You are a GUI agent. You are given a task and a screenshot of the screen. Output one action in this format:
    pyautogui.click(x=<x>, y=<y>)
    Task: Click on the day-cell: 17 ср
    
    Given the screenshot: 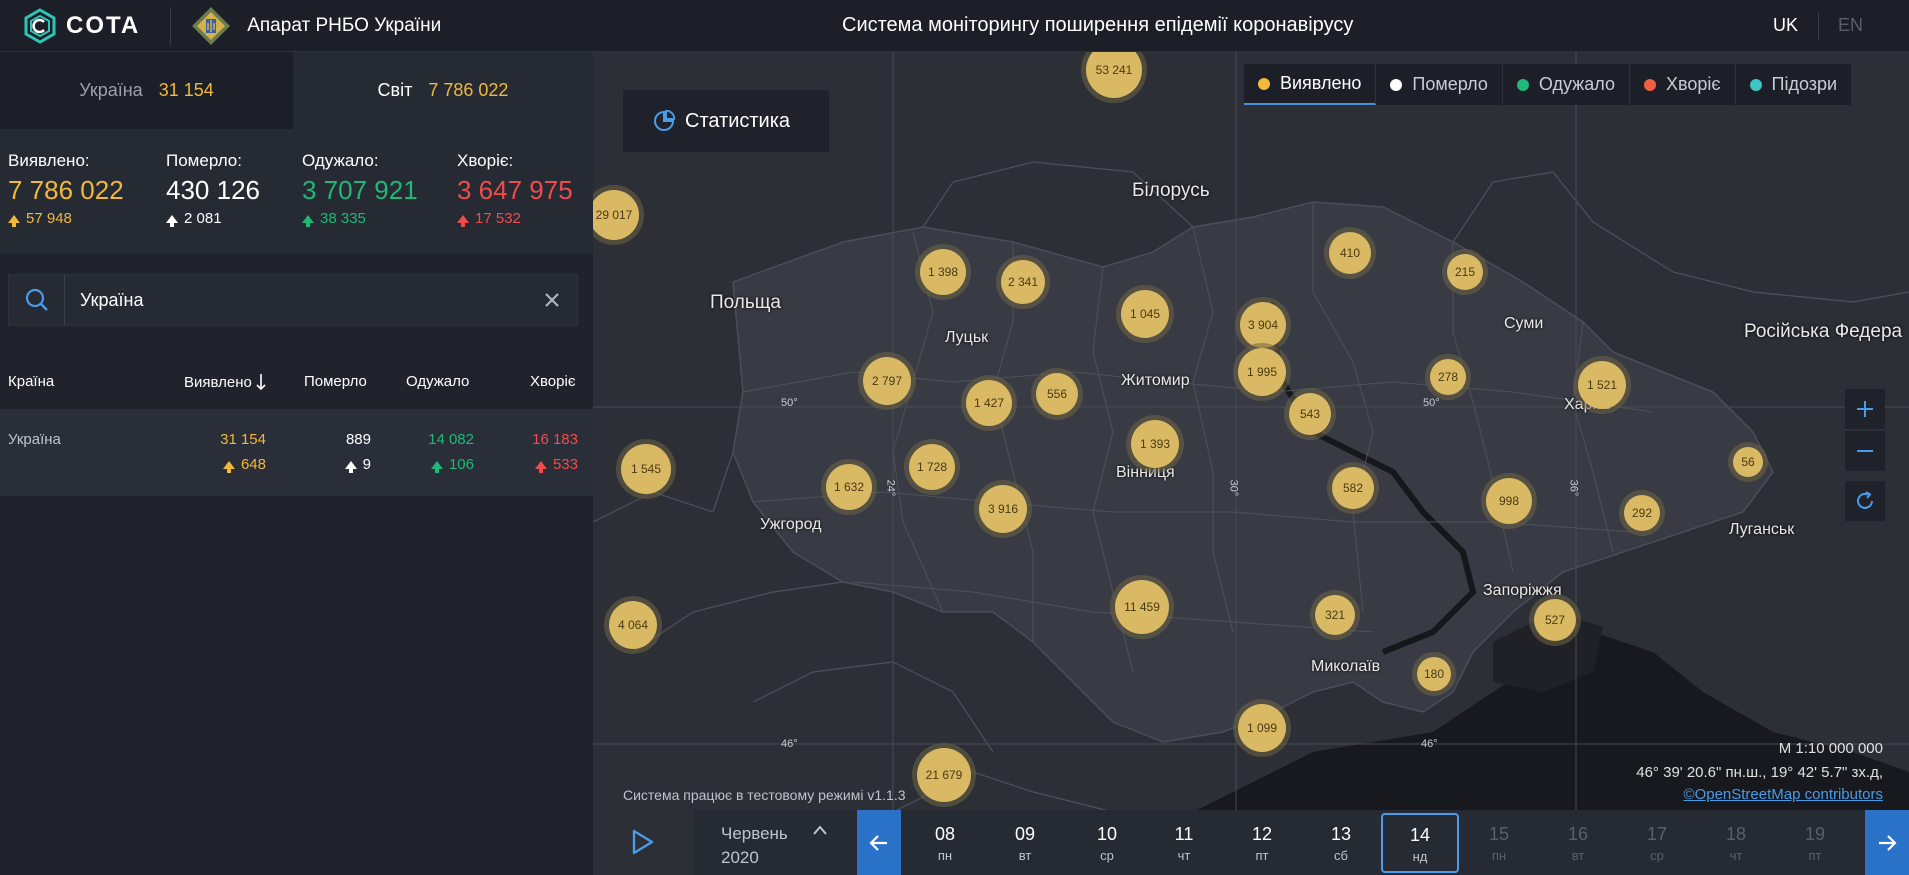 What is the action you would take?
    pyautogui.click(x=1657, y=842)
    